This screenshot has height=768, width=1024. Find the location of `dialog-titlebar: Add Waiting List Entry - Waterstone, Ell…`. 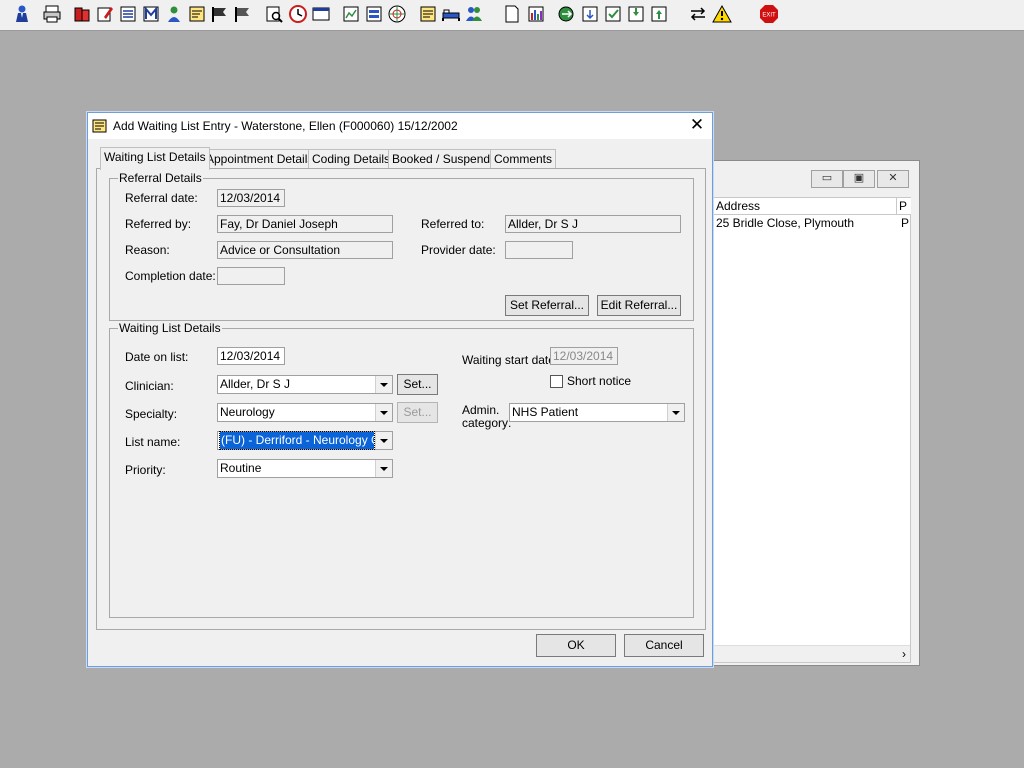

dialog-titlebar: Add Waiting List Entry - Waterstone, Ell… is located at coordinates (400, 126).